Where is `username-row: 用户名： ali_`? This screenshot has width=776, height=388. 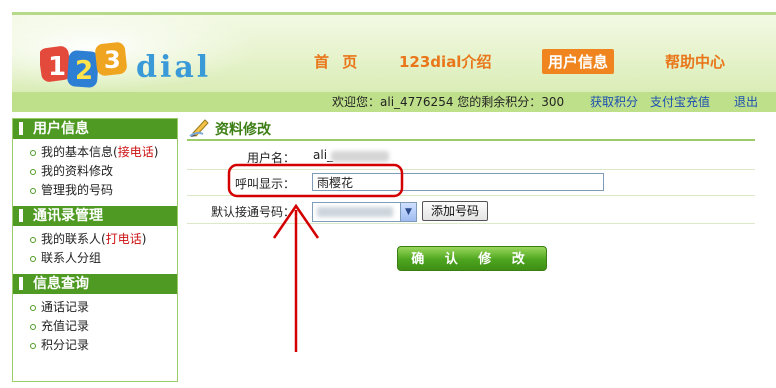 username-row: 用户名： ali_ is located at coordinates (471, 157).